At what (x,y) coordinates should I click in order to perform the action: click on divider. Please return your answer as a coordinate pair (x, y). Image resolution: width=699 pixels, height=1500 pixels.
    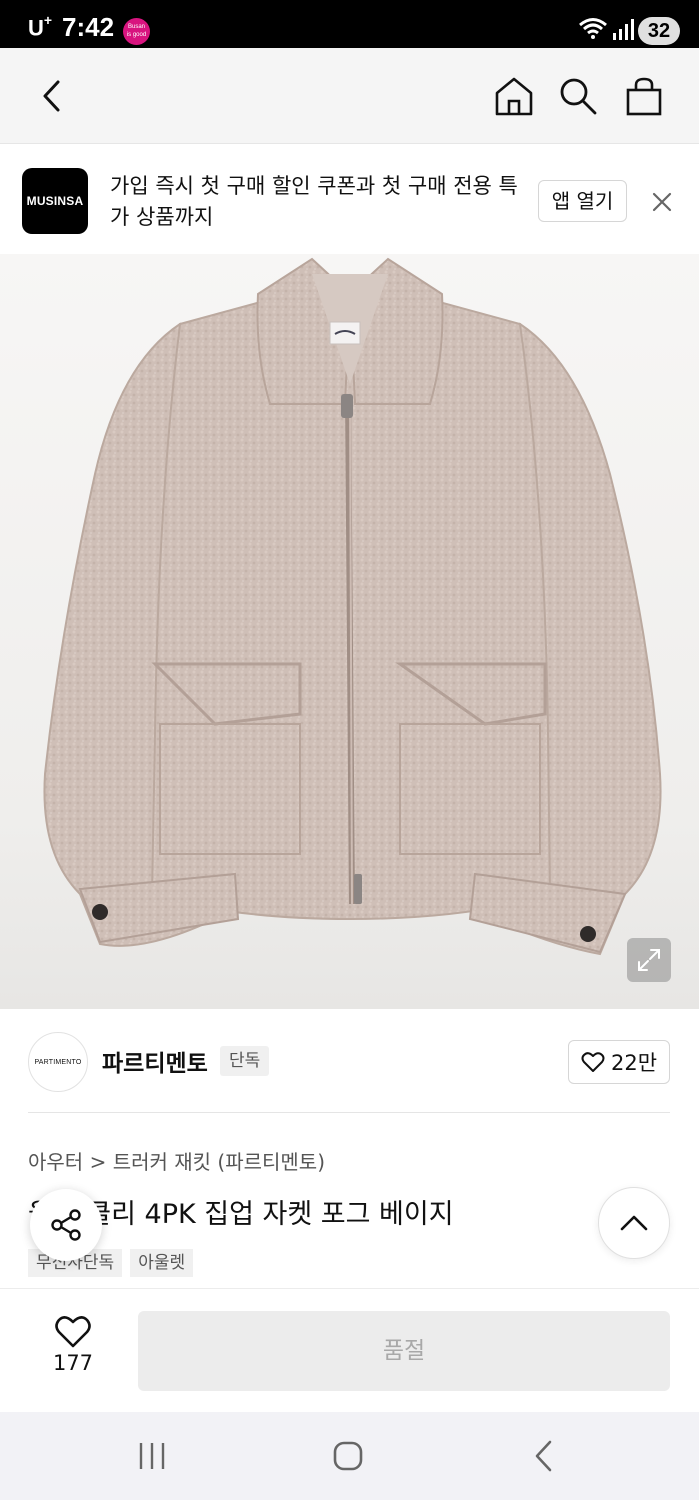
    Looking at the image, I should click on (349, 1112).